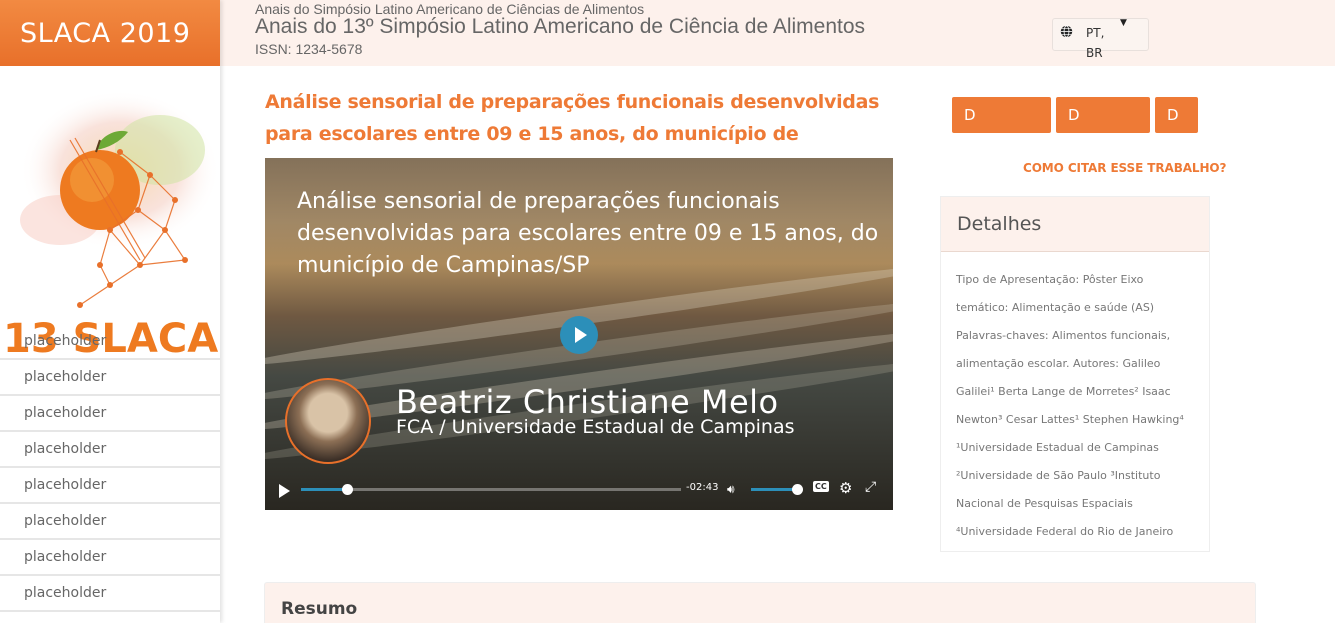 The image size is (1335, 623). What do you see at coordinates (309, 49) in the screenshot?
I see `header-issn: ISSN: 1234-5678` at bounding box center [309, 49].